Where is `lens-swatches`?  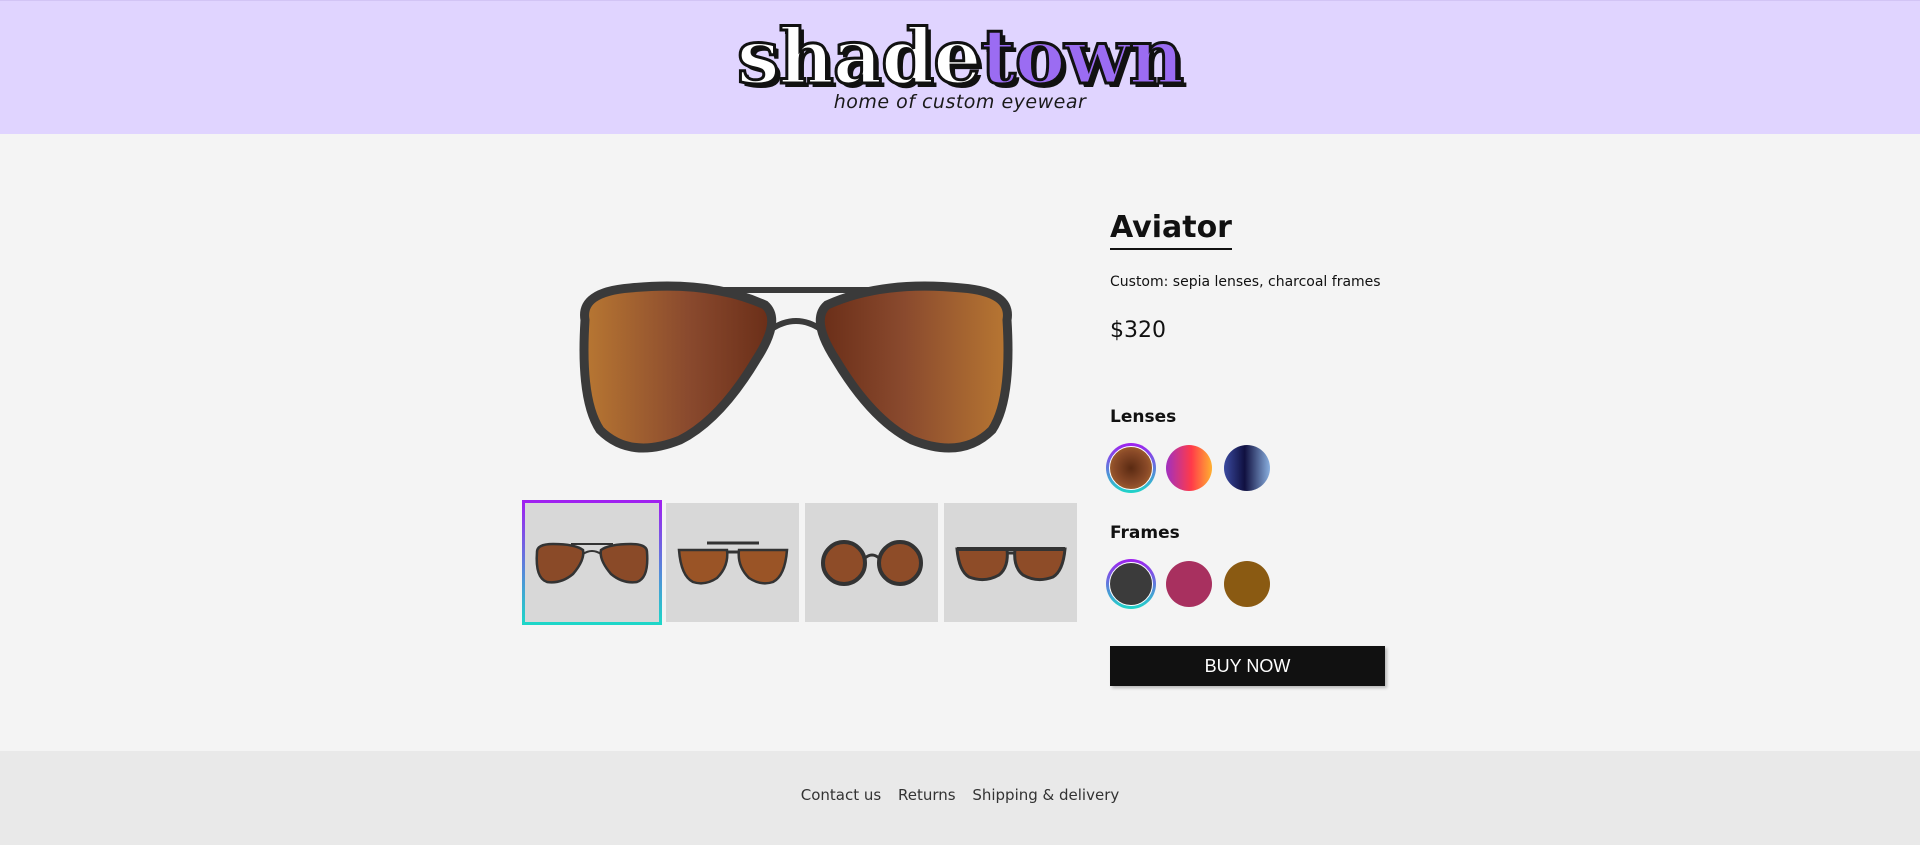
lens-swatches is located at coordinates (1189, 468).